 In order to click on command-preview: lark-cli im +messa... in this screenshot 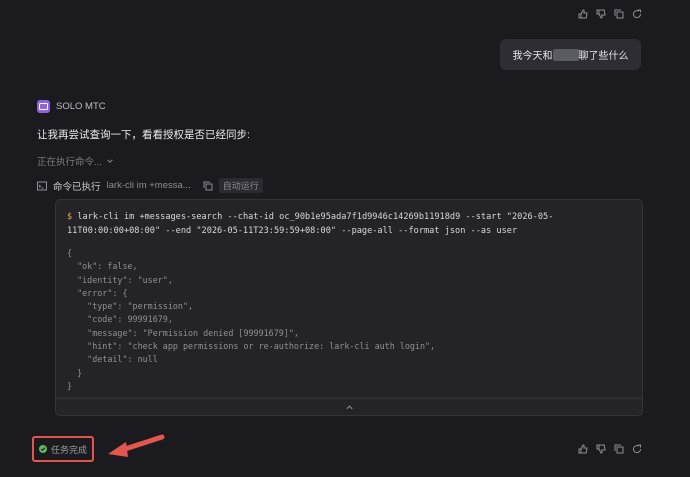, I will do `click(148, 185)`.